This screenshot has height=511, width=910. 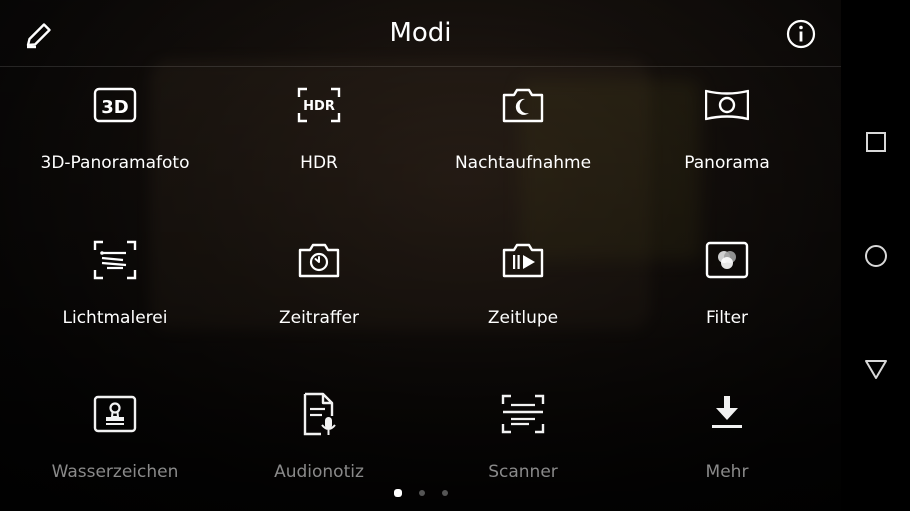 I want to click on mode-label: Nachtaufnahme, so click(x=523, y=163).